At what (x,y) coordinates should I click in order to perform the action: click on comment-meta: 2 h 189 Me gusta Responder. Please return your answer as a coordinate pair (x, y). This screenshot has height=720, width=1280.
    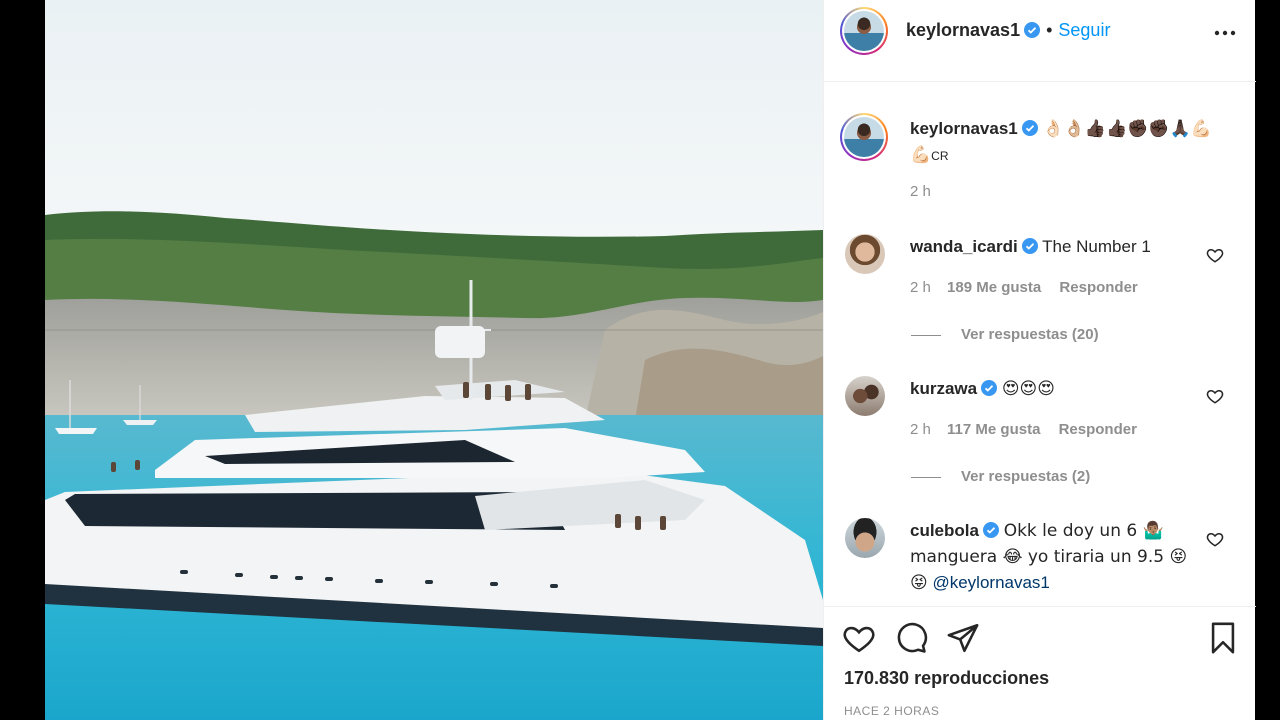
    Looking at the image, I should click on (1024, 287).